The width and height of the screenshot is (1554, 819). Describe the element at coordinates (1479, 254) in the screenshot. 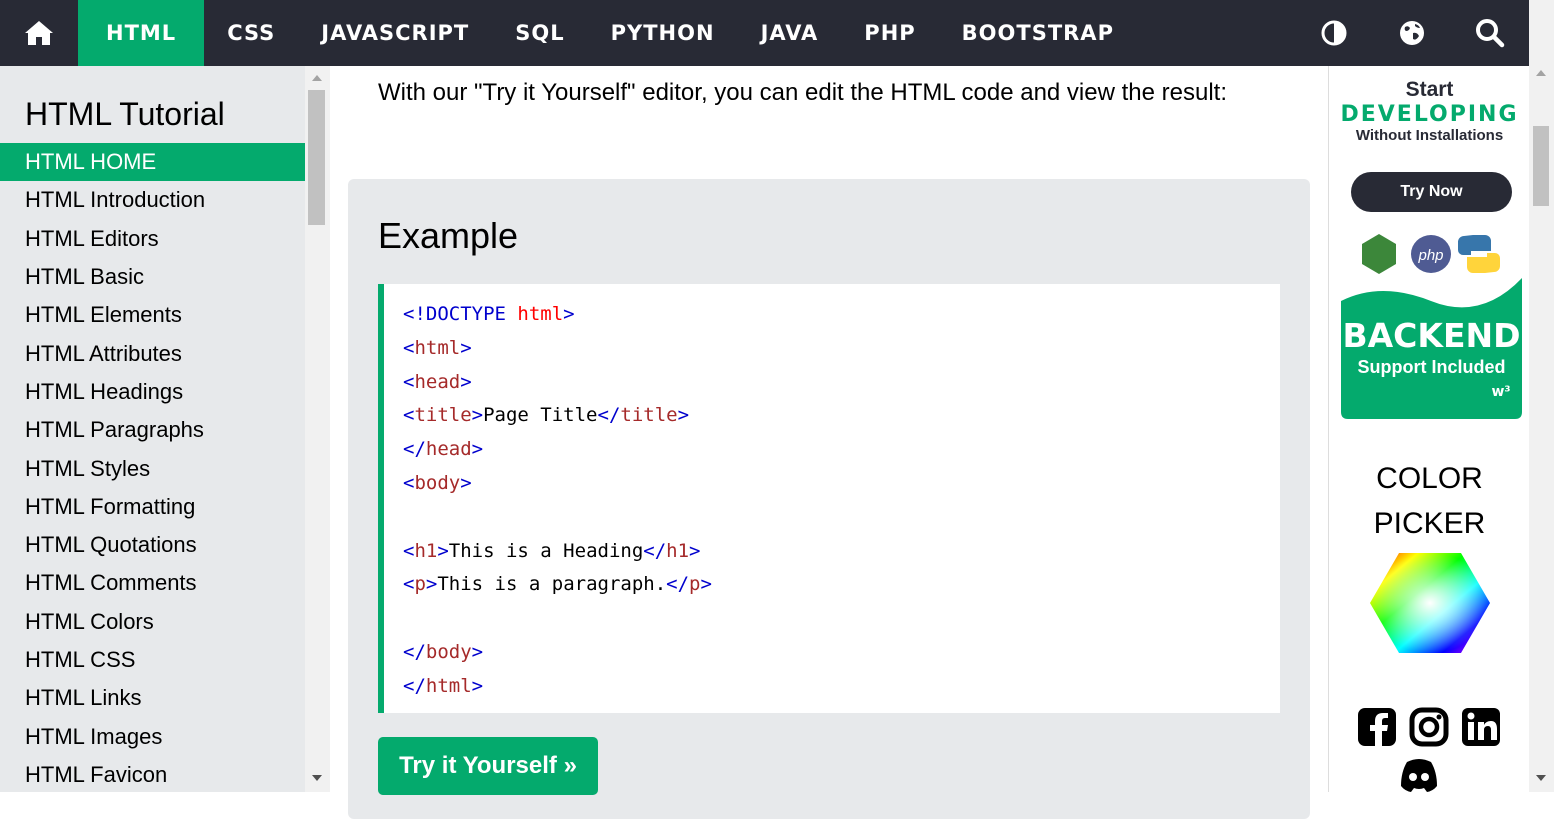

I see `python-icon` at that location.